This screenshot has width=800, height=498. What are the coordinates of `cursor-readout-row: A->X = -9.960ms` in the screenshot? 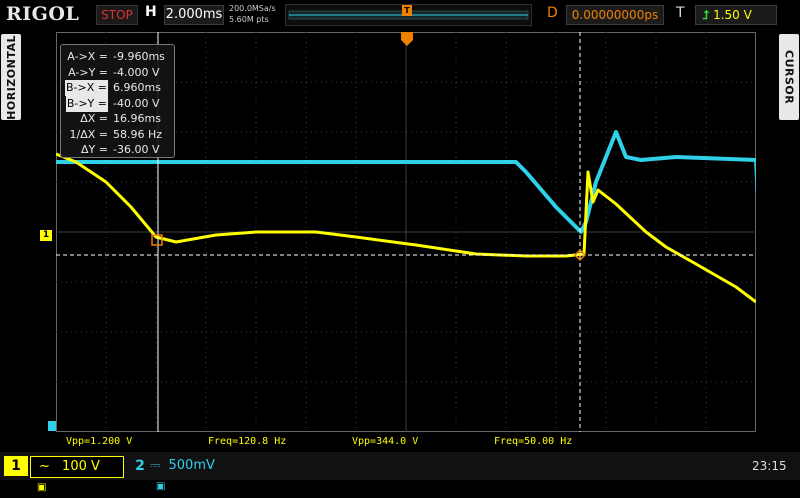 It's located at (117, 57).